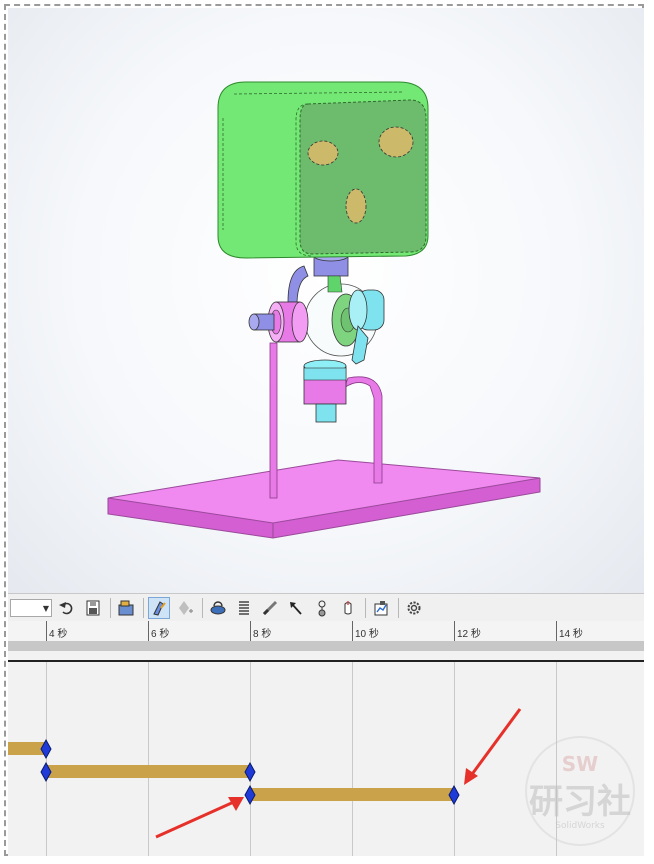 This screenshot has width=654, height=864. I want to click on tick-label: 12 秒, so click(469, 634).